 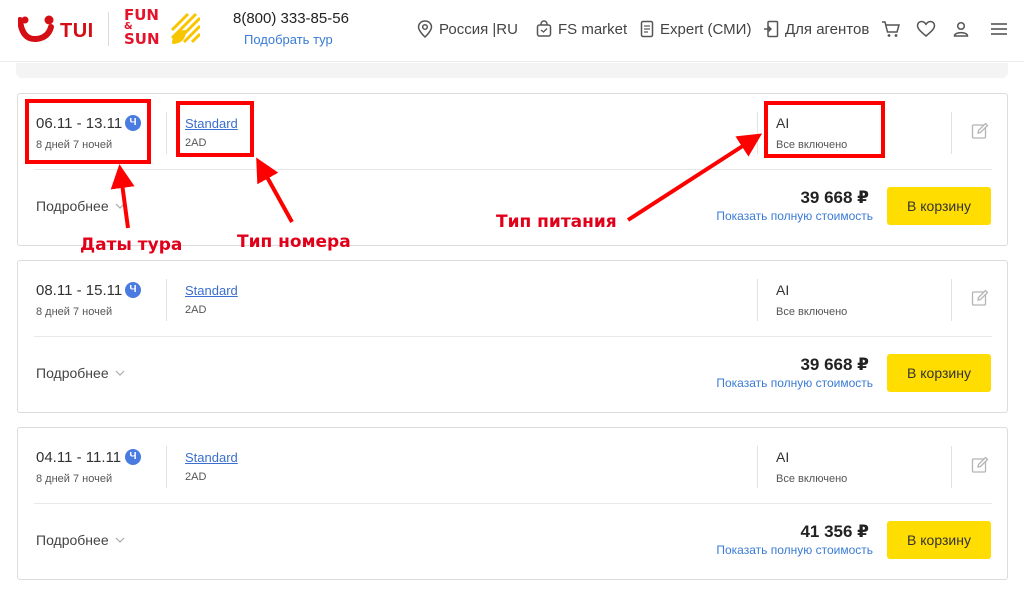 What do you see at coordinates (824, 129) in the screenshot?
I see `annotation-box-meal` at bounding box center [824, 129].